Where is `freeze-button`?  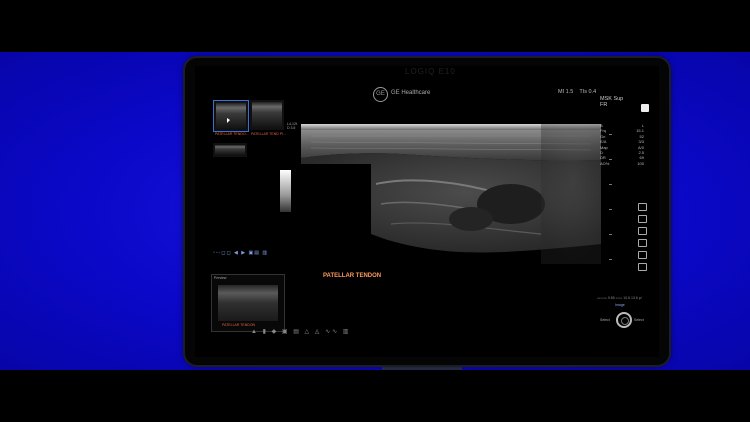 freeze-button is located at coordinates (645, 108).